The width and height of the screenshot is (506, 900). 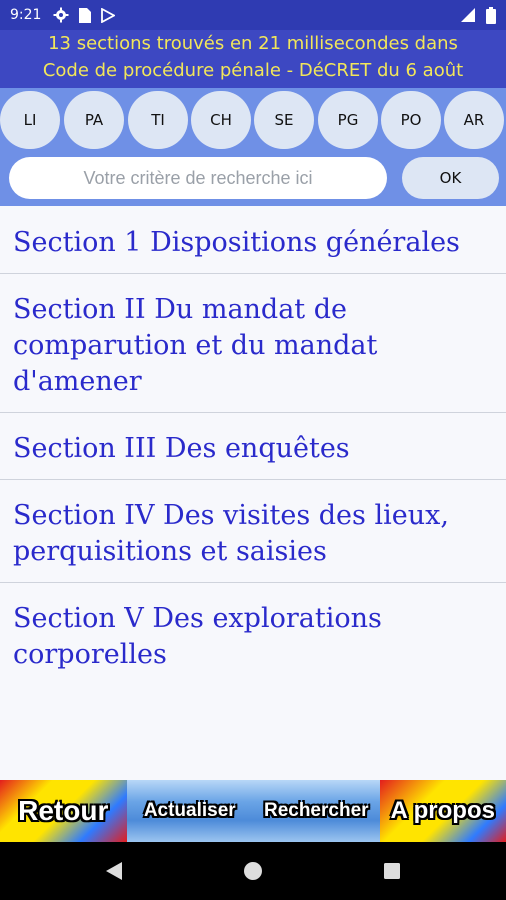 What do you see at coordinates (181, 448) in the screenshot?
I see `result-title: Section III Des enquêtes` at bounding box center [181, 448].